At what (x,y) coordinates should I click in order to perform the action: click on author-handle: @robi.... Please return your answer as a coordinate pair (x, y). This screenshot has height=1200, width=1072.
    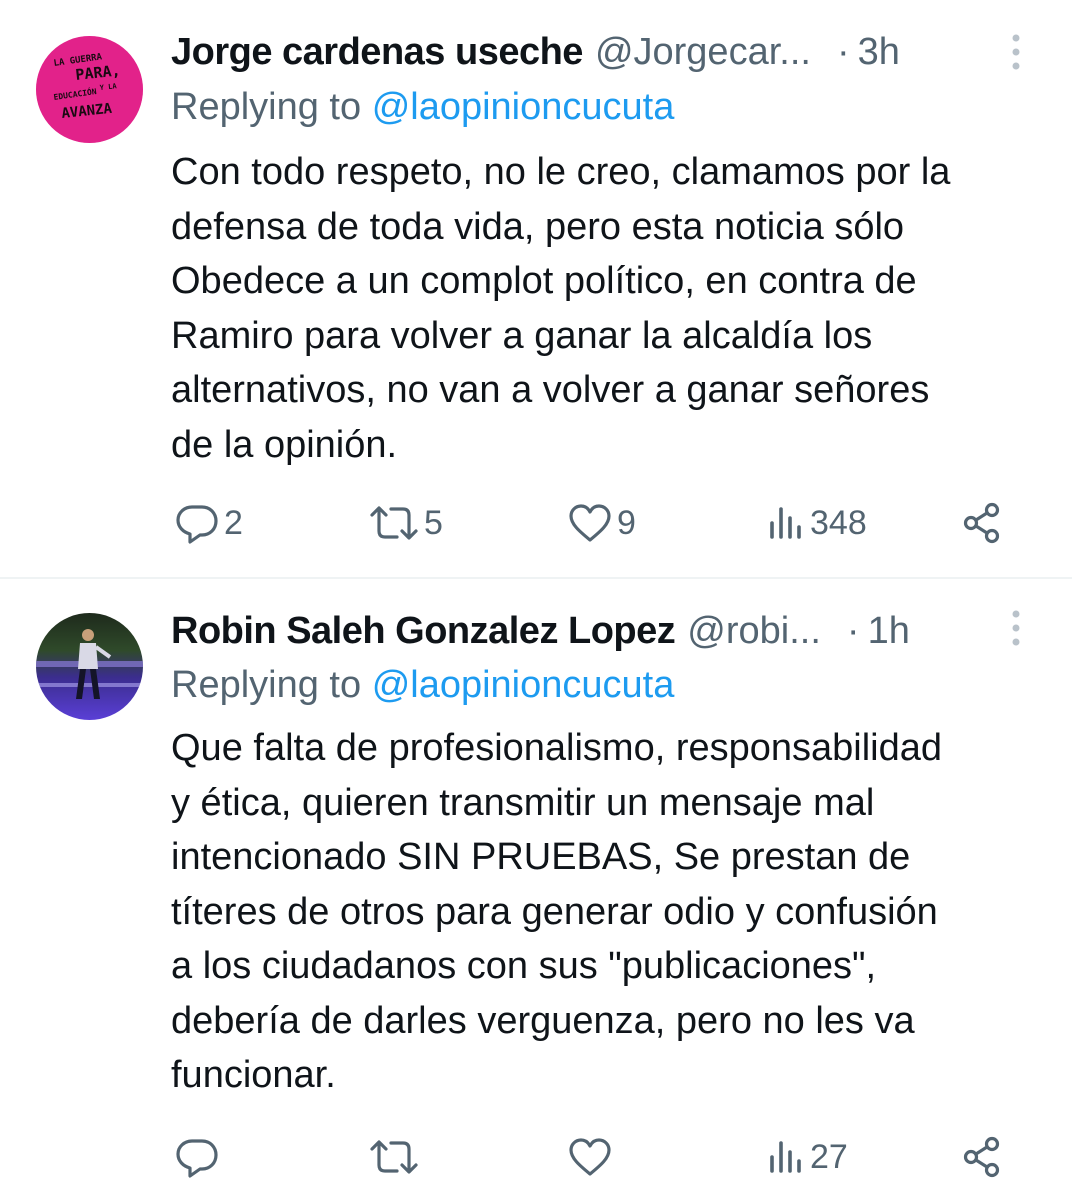
    Looking at the image, I should click on (754, 631).